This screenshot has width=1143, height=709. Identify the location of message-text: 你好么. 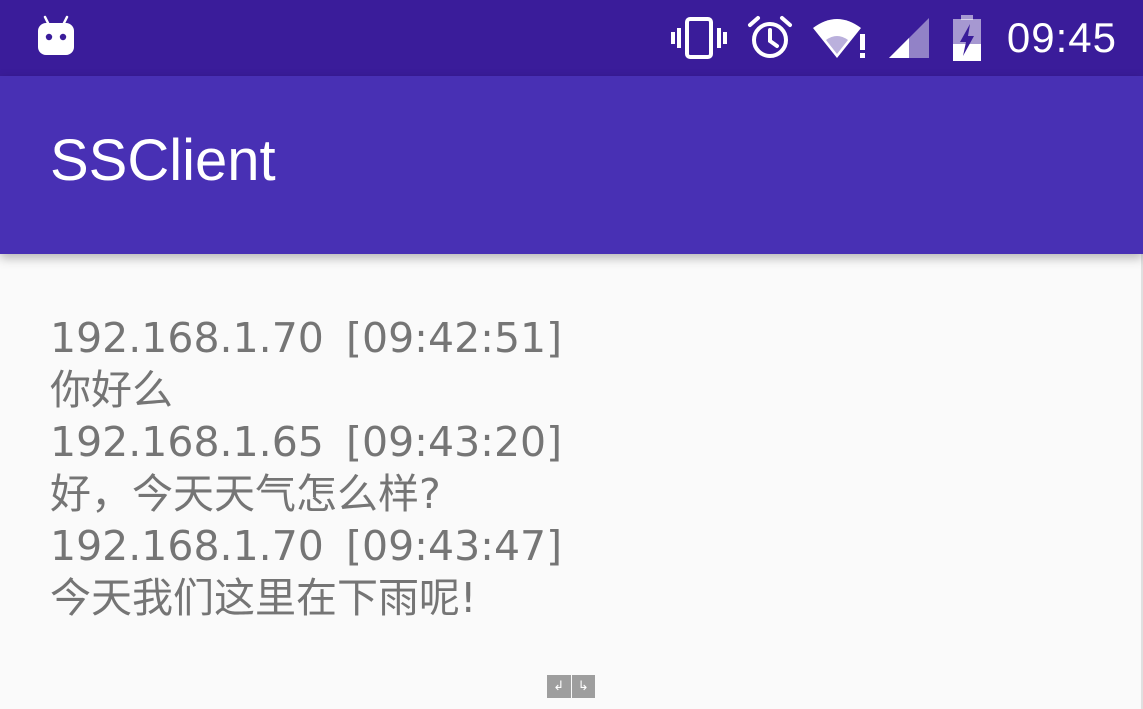
(111, 390).